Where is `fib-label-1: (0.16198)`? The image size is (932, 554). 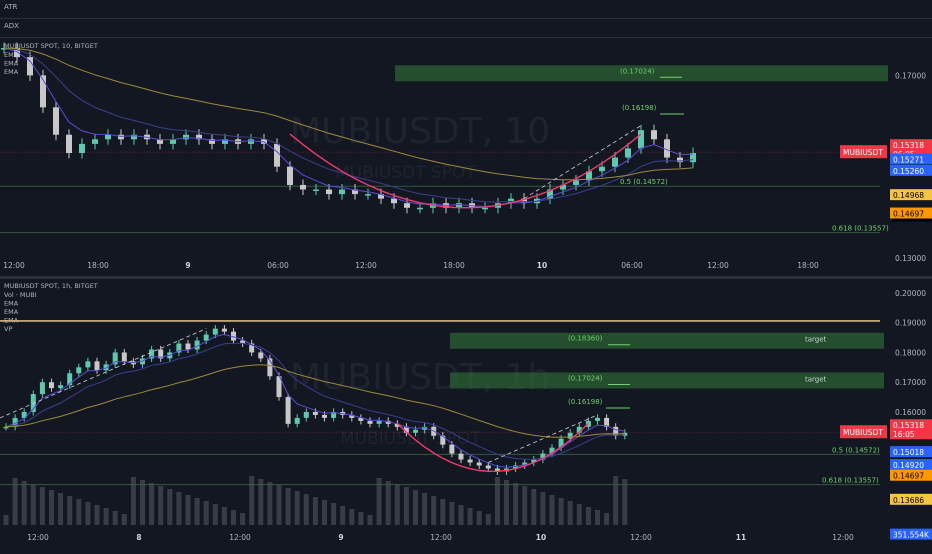 fib-label-1: (0.16198) is located at coordinates (639, 108).